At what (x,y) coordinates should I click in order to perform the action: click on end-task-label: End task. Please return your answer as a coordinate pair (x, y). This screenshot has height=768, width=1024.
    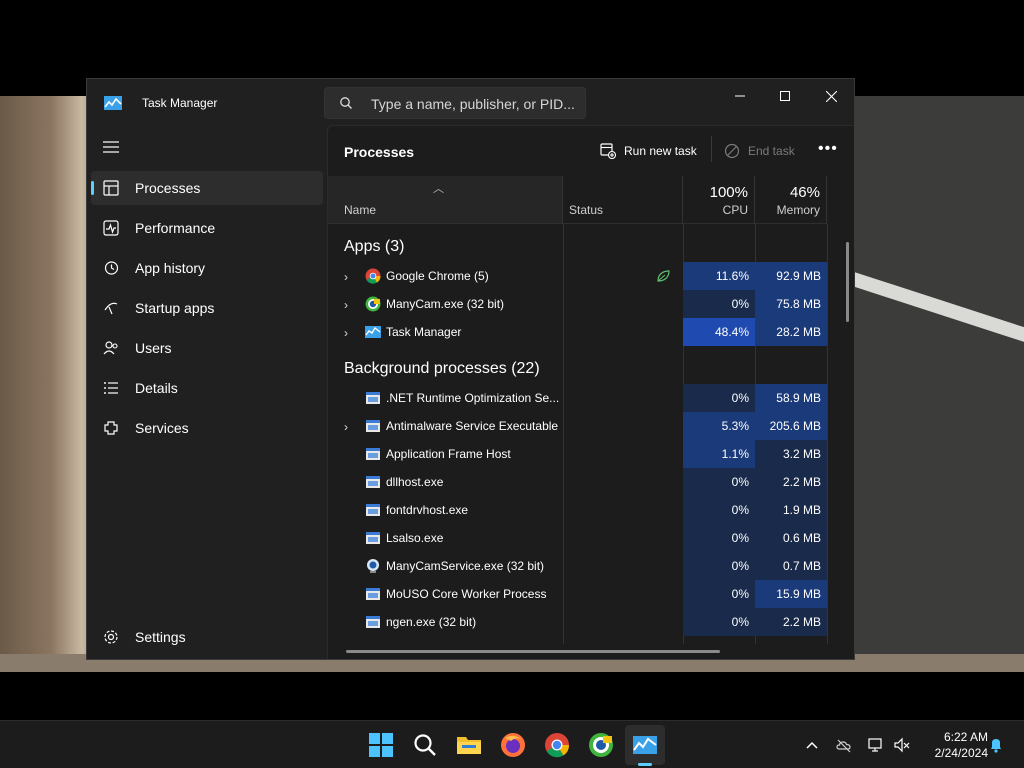
    Looking at the image, I should click on (771, 151).